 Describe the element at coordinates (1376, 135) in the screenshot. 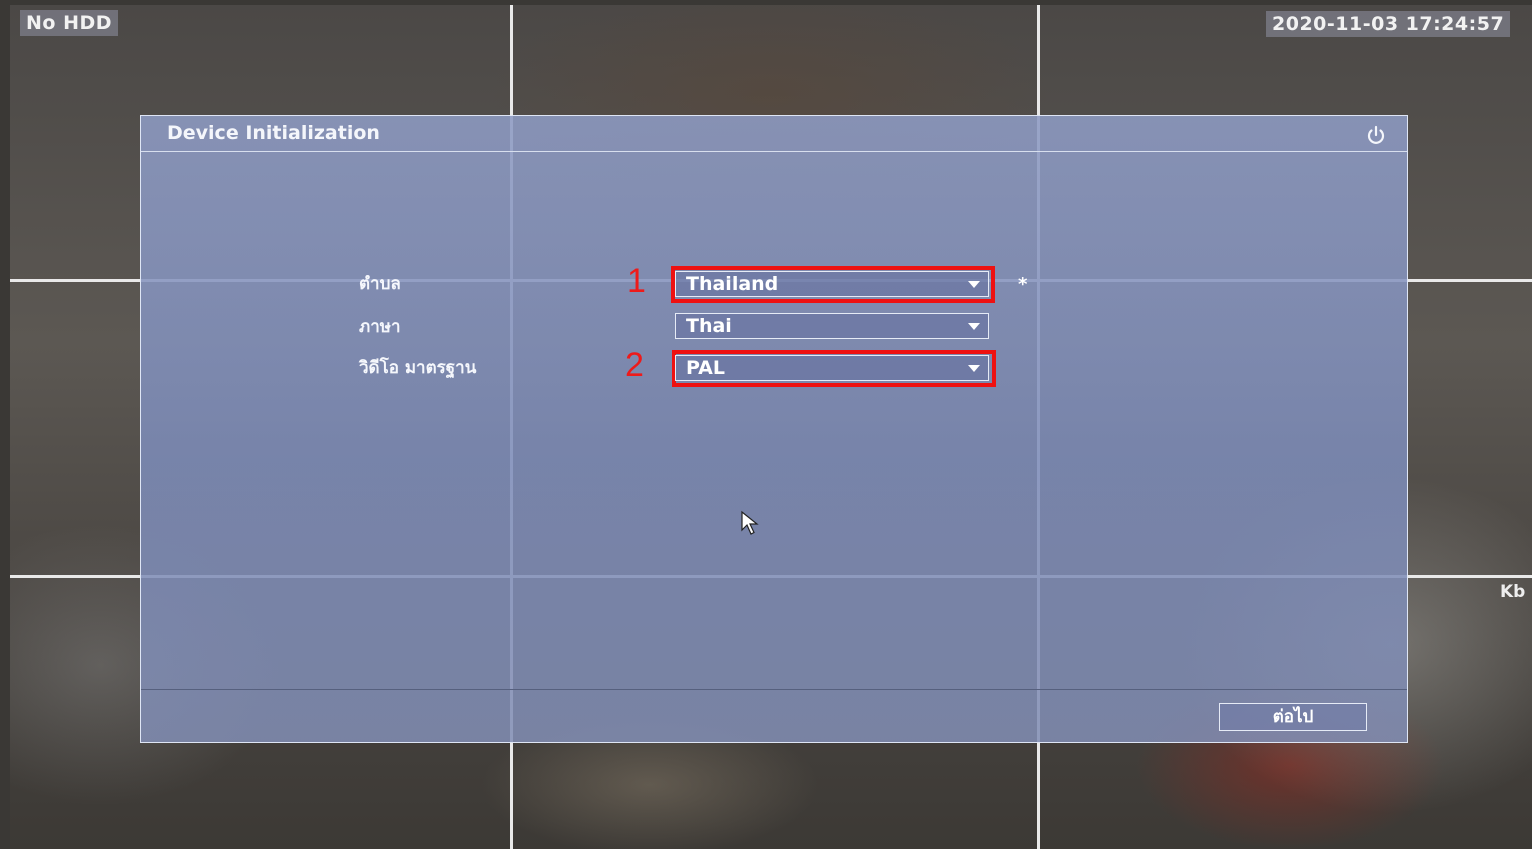

I see `power-icon` at that location.